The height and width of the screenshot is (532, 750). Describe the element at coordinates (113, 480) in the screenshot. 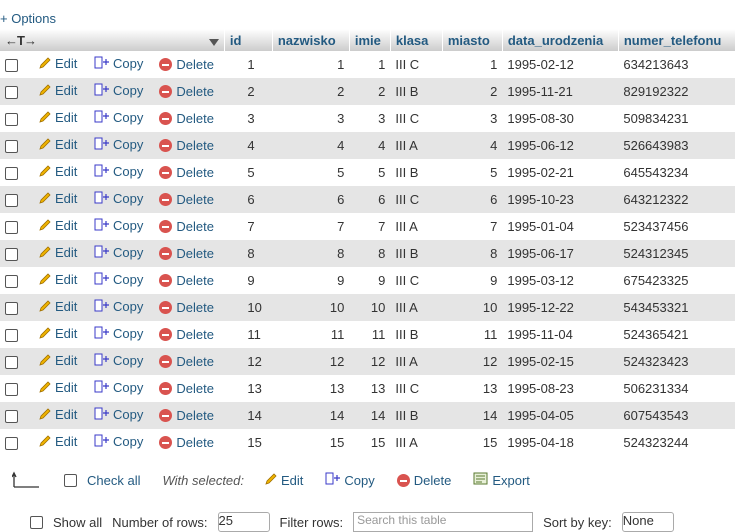

I see `check-all-label: Check all` at that location.